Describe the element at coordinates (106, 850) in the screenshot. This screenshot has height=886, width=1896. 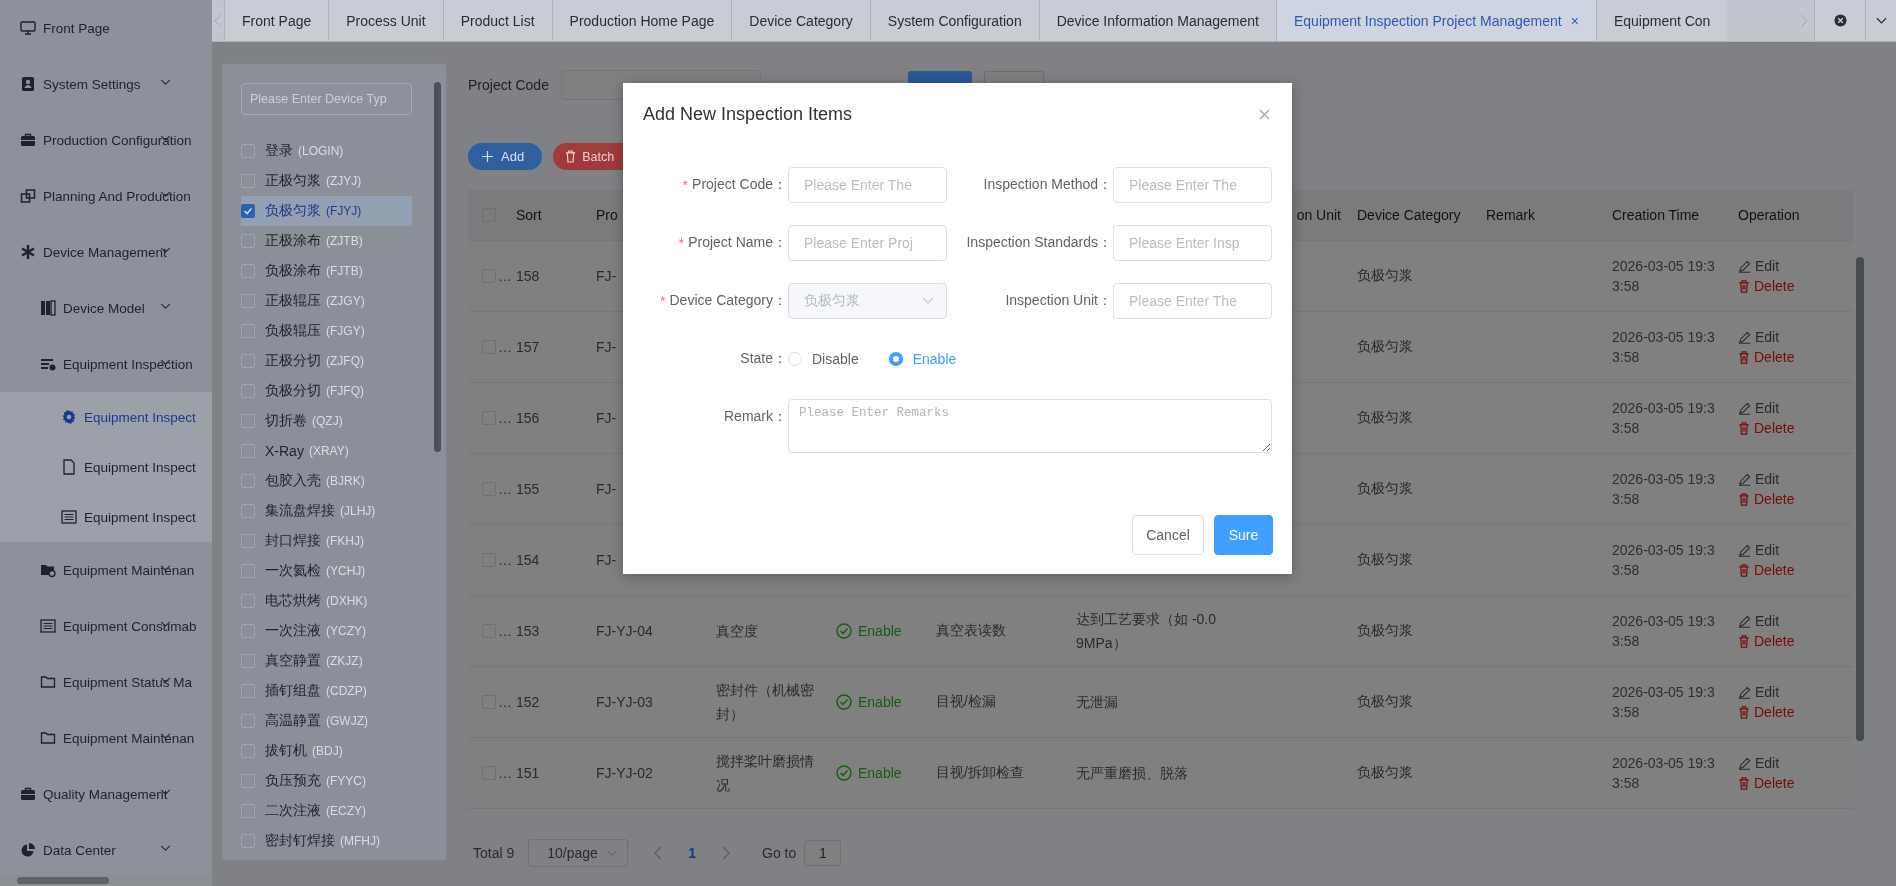
I see `sidebar-item: Data Center` at that location.